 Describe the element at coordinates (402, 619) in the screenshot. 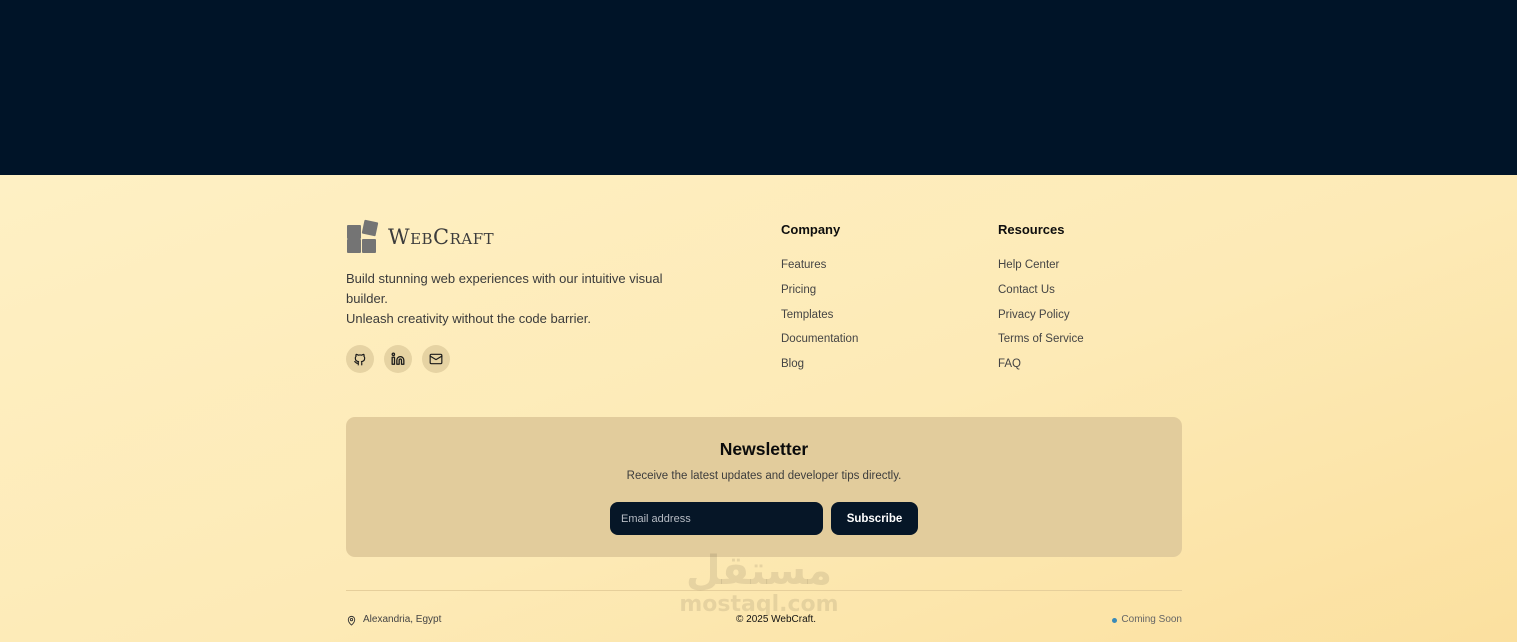

I see `location-text: Alexandria, Egypt` at that location.